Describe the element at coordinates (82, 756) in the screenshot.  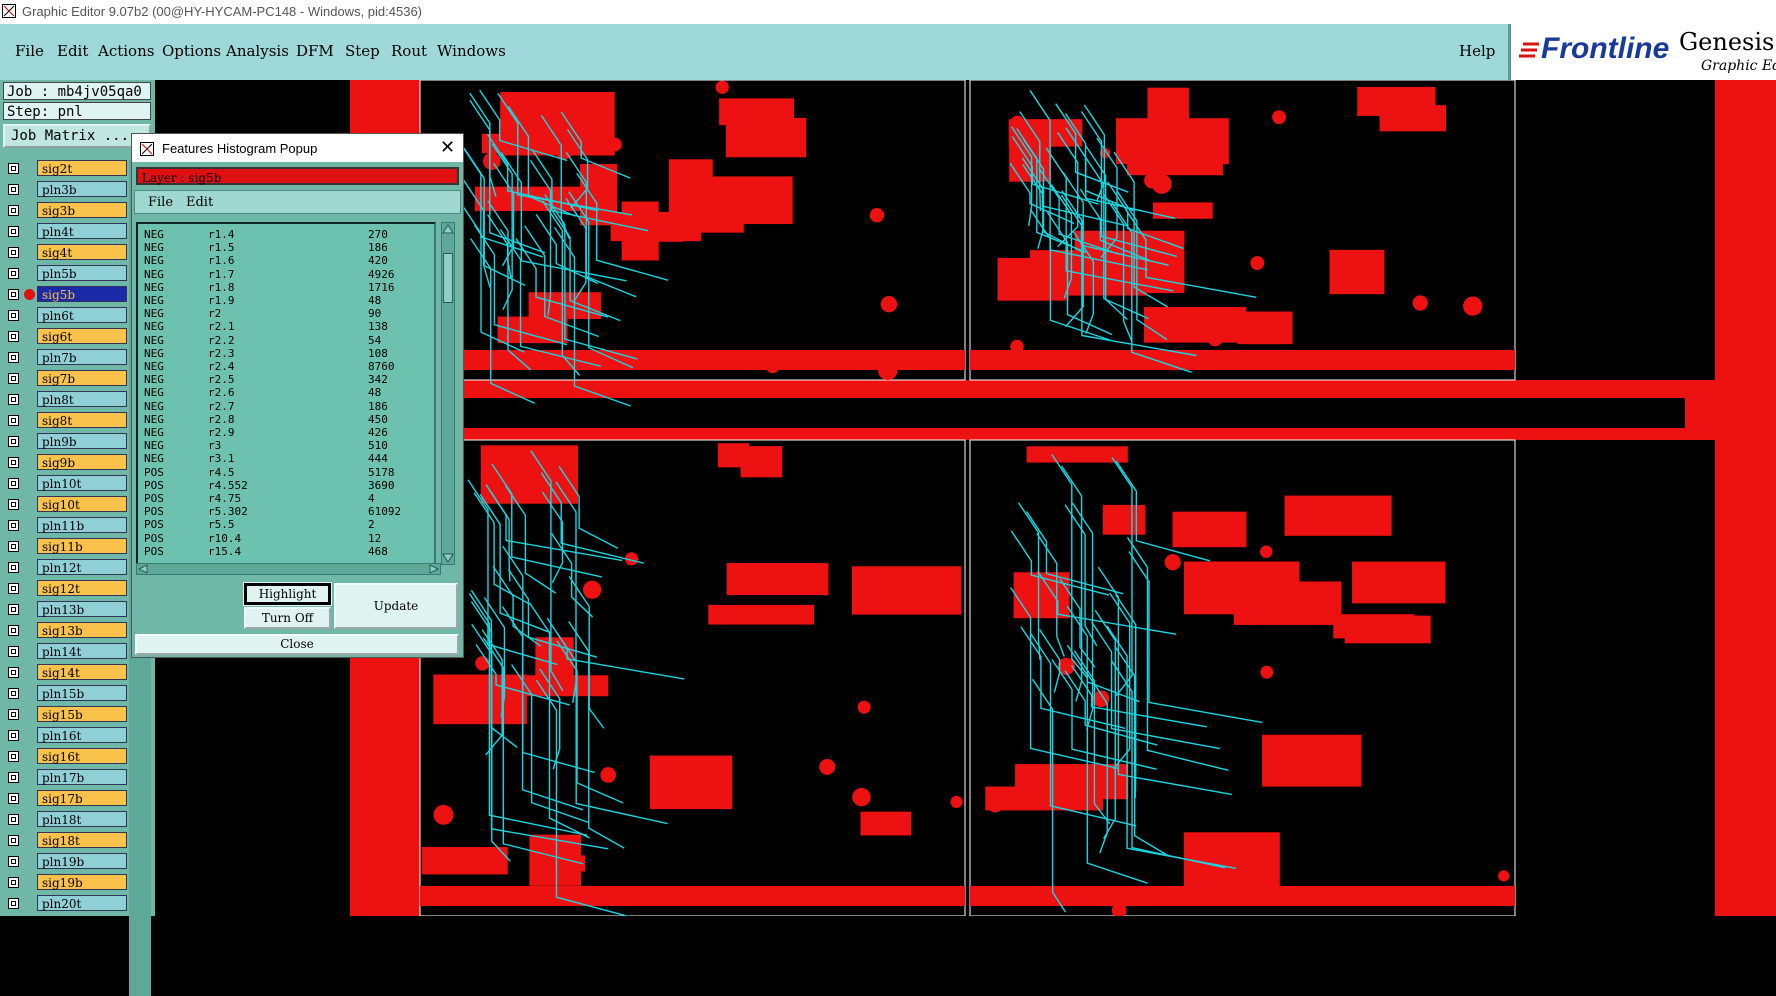
I see `layer-name: sig16t` at that location.